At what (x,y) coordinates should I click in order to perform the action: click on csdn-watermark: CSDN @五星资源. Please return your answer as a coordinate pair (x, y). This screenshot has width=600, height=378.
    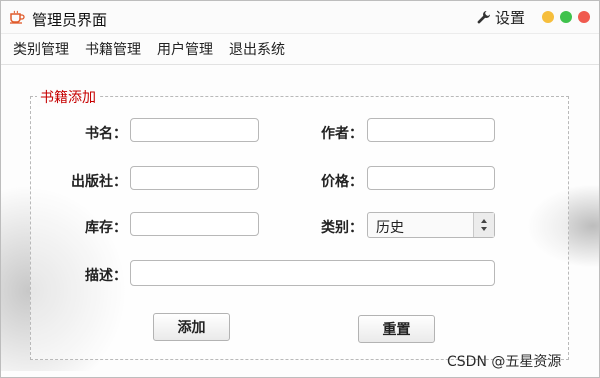
    Looking at the image, I should click on (504, 362).